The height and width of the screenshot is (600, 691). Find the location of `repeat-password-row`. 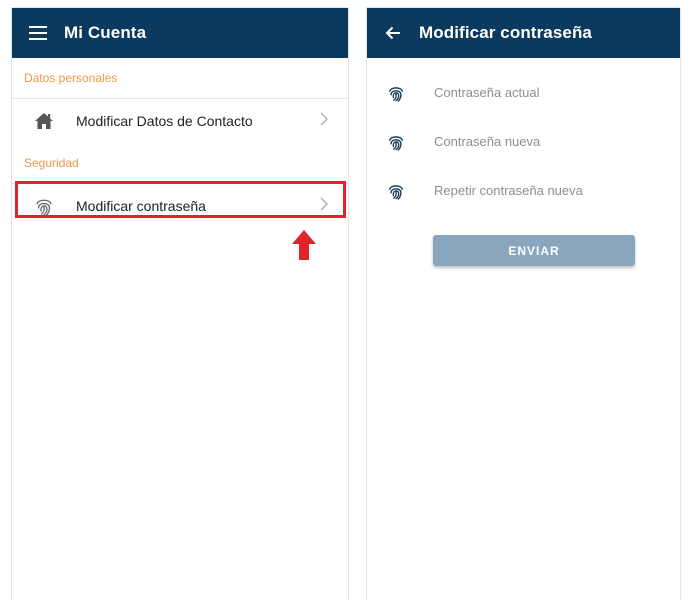

repeat-password-row is located at coordinates (523, 190).